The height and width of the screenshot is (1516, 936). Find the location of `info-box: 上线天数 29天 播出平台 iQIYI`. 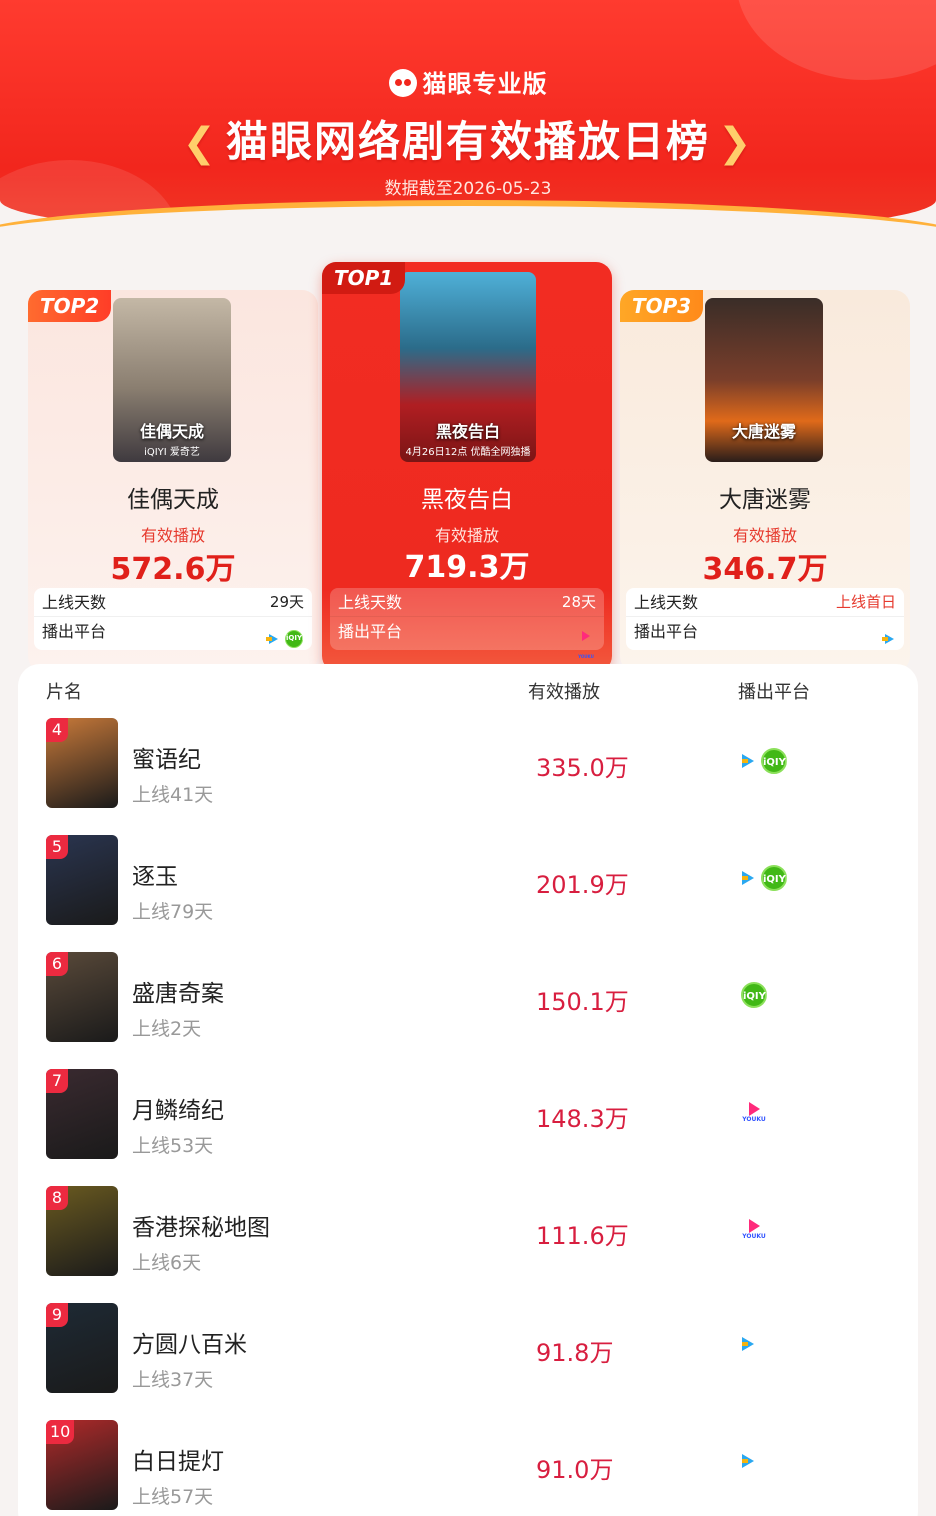

info-box: 上线天数 29天 播出平台 iQIYI is located at coordinates (173, 619).